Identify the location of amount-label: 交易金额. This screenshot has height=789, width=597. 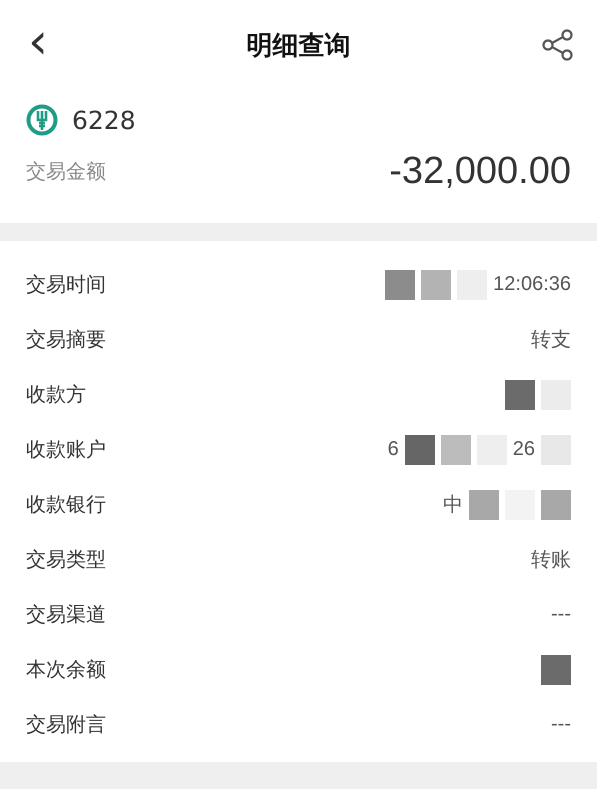
(66, 171).